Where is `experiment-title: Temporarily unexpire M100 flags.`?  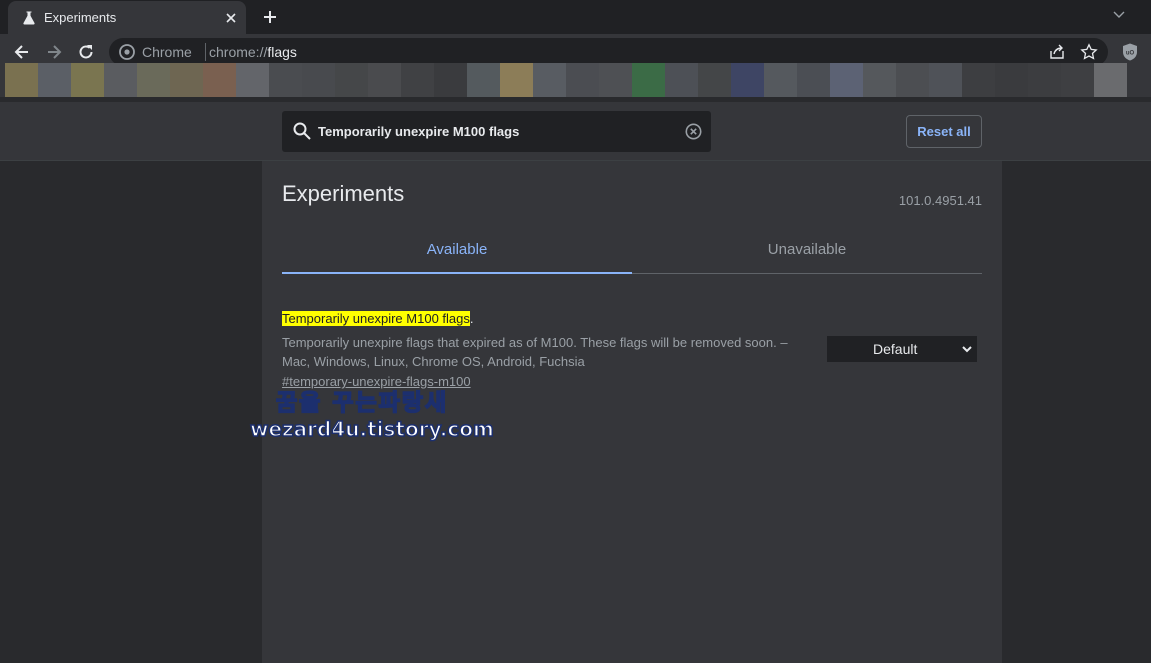 experiment-title: Temporarily unexpire M100 flags. is located at coordinates (632, 318).